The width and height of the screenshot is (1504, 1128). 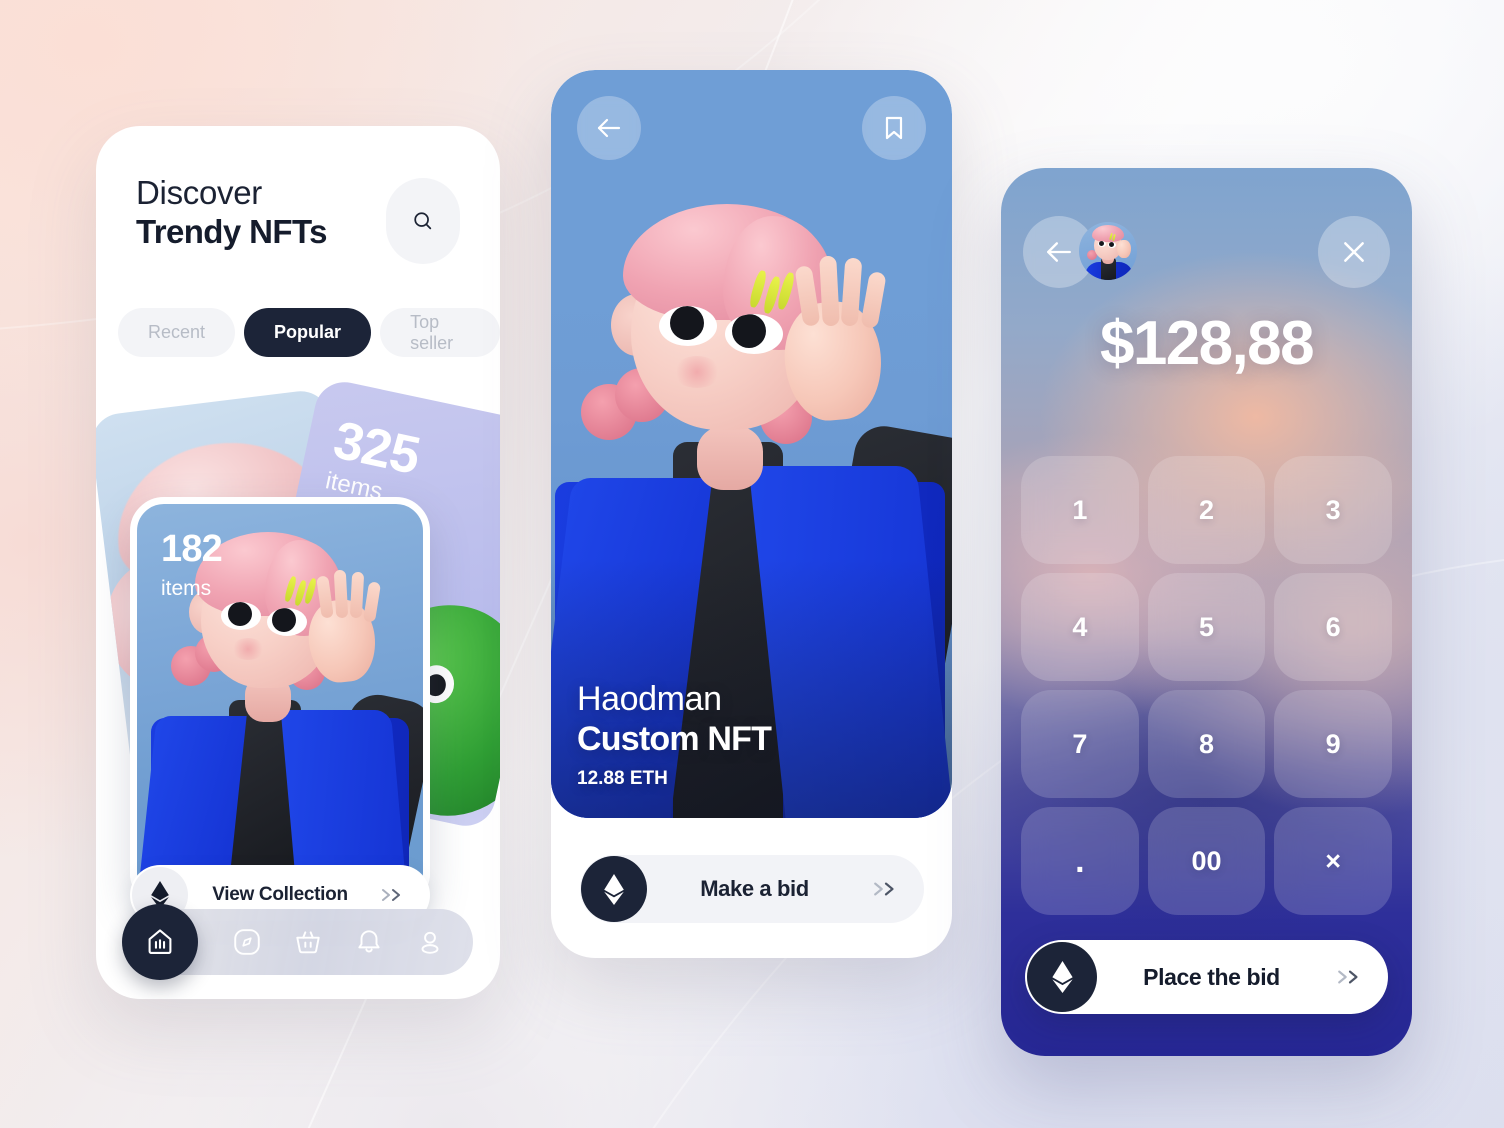 I want to click on sidebar-item-explore, so click(x=247, y=942).